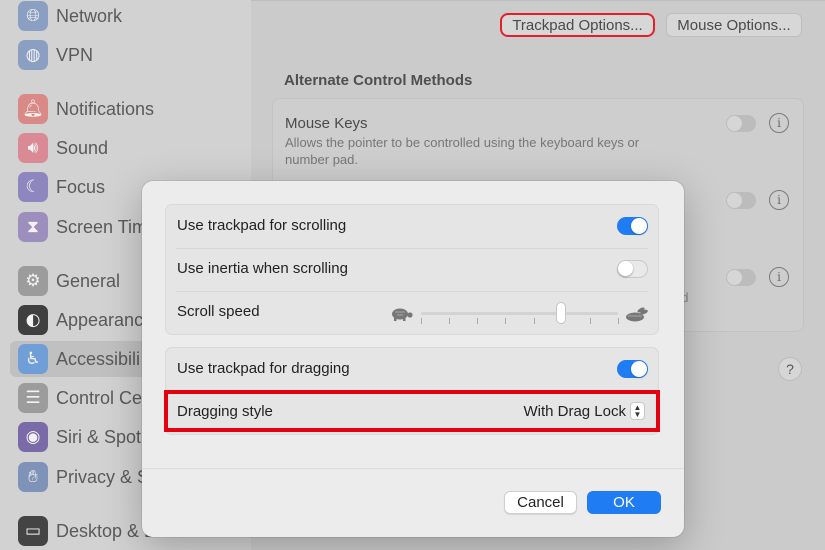 The height and width of the screenshot is (550, 825). Describe the element at coordinates (33, 109) in the screenshot. I see `bell-icon: 🔔︎` at that location.